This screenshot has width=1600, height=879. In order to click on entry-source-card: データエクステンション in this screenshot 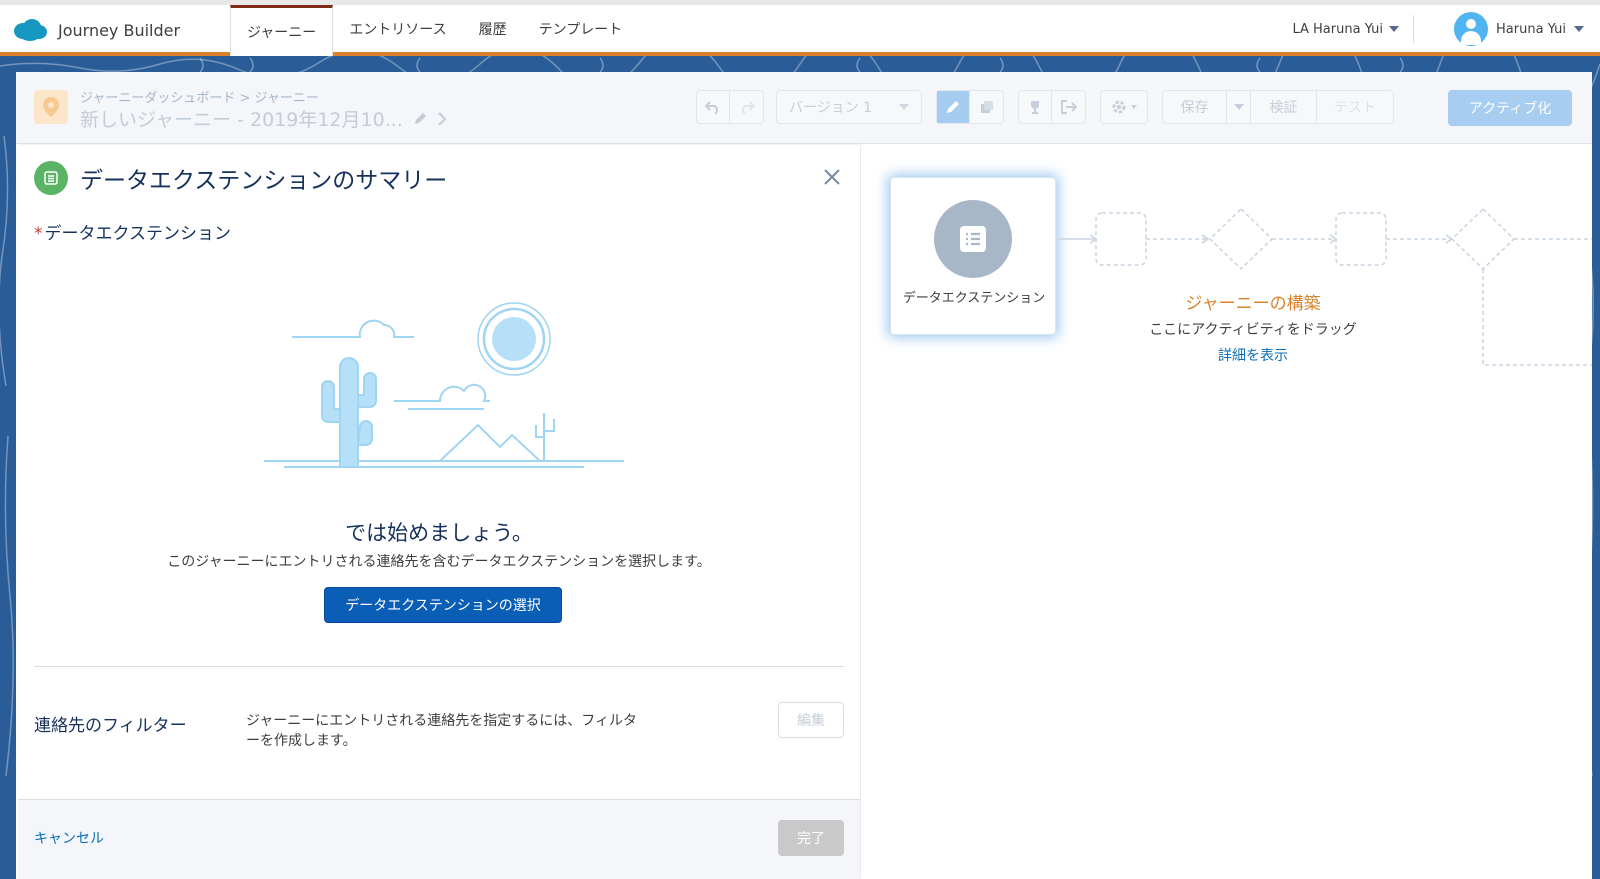, I will do `click(973, 256)`.